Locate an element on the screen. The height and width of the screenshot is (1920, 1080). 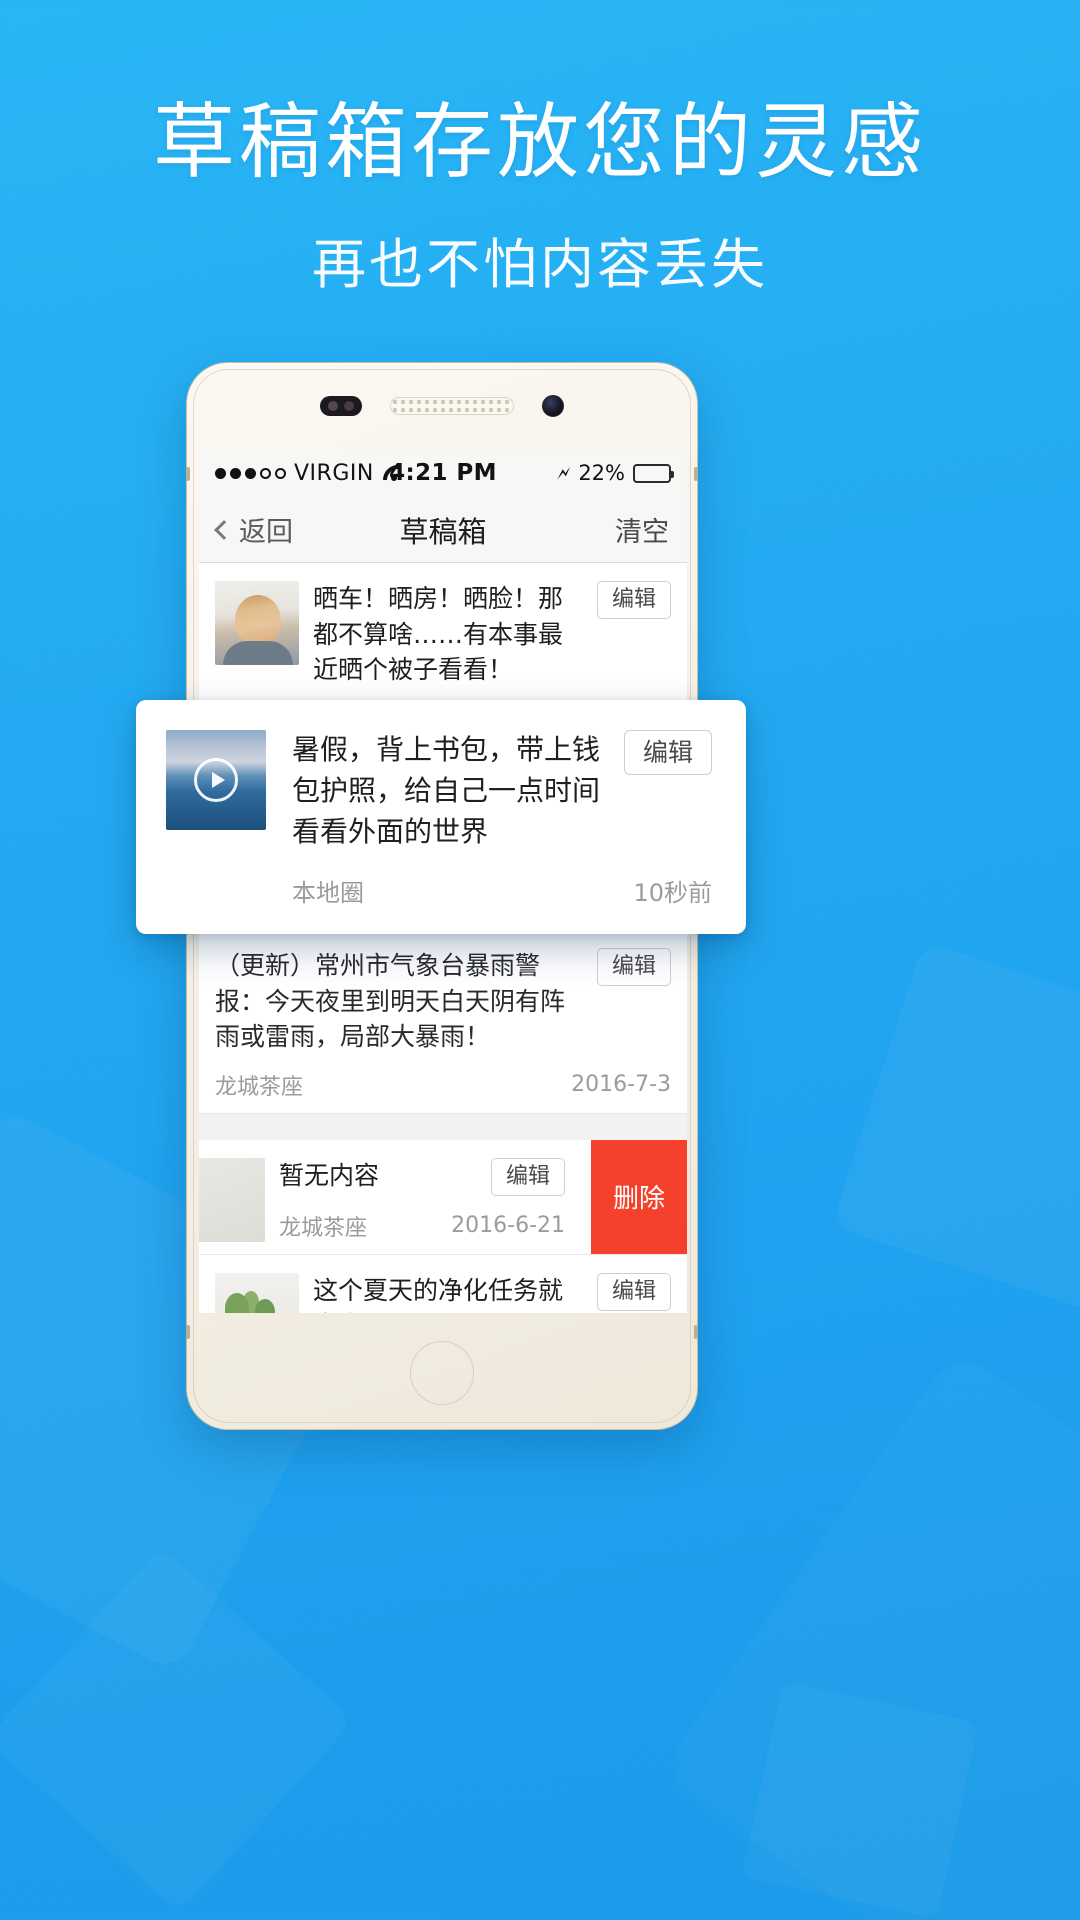
draft-title: （更新）常州市气象台暴雨警报：今天夜里到明天白天阴有阵雨或雷雨，局部大暴雨！ is located at coordinates (390, 1001).